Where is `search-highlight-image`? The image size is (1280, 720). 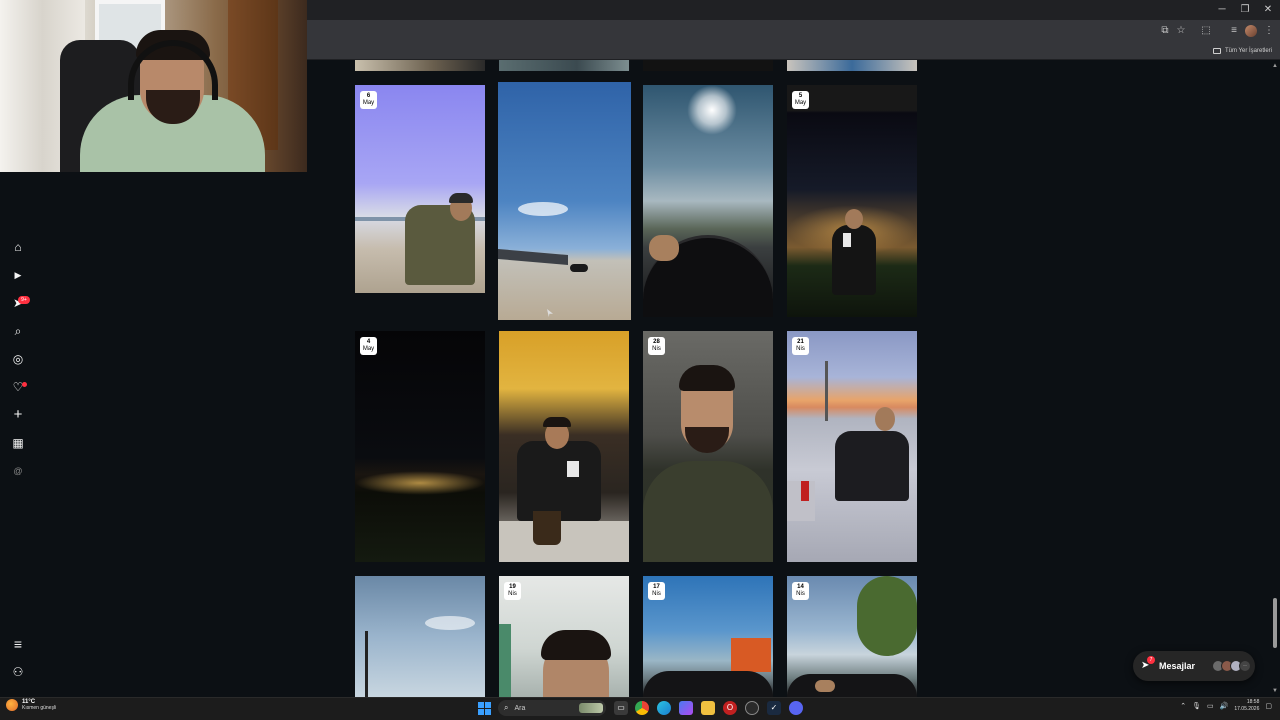 search-highlight-image is located at coordinates (591, 708).